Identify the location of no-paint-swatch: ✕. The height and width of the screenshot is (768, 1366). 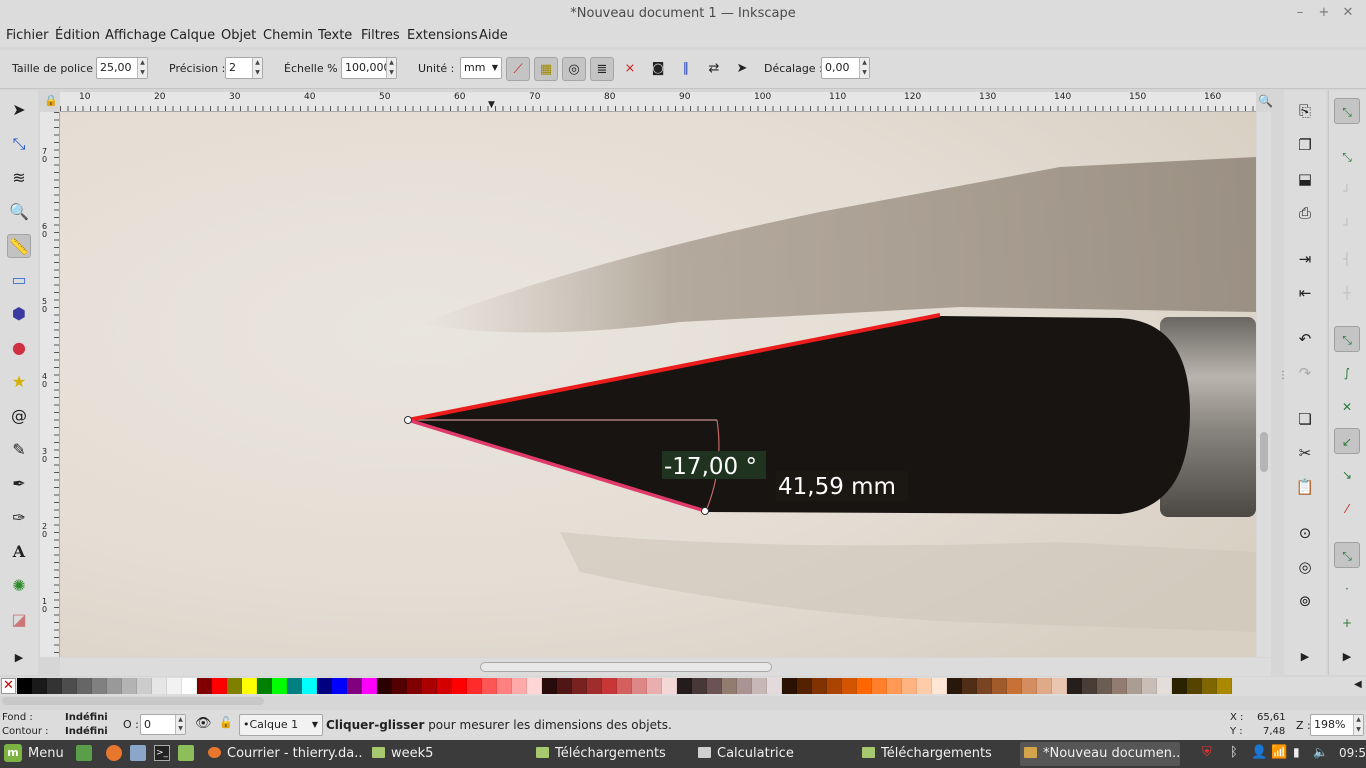
(8, 686).